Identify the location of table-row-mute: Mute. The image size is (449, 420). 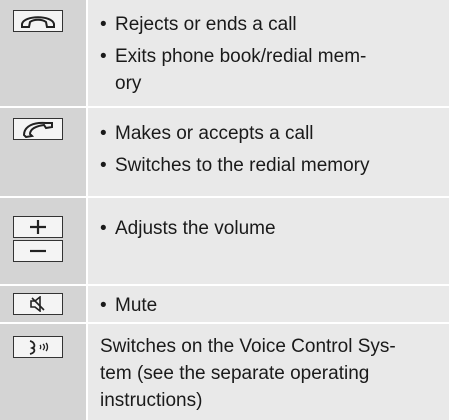
(224, 303).